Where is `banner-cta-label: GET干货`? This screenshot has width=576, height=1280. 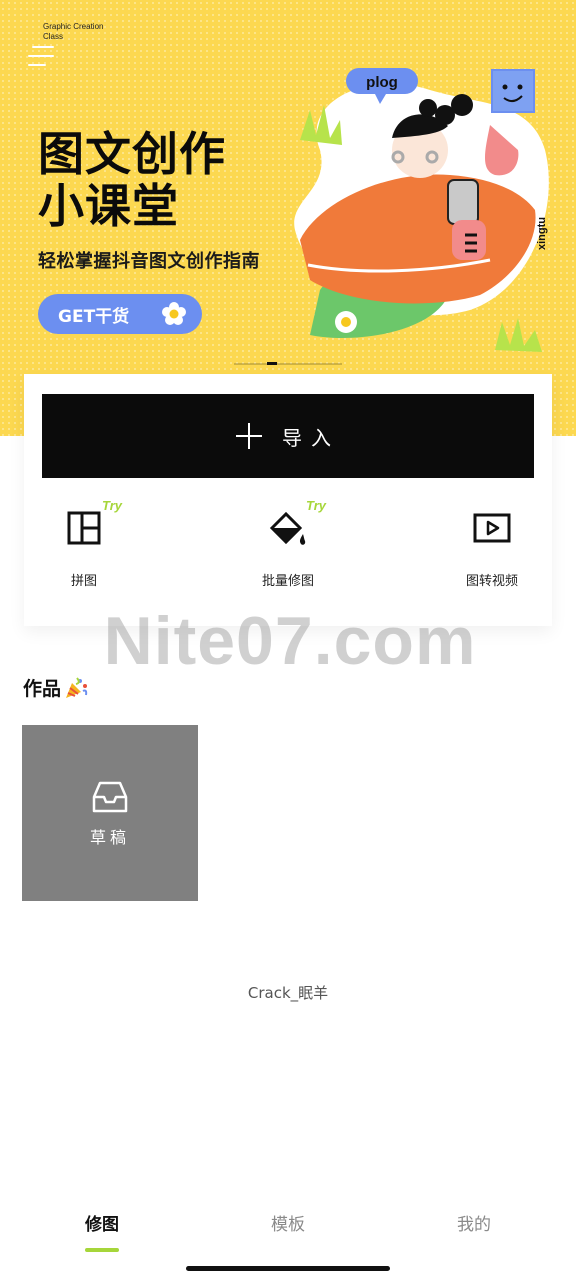
banner-cta-label: GET干货 is located at coordinates (94, 316).